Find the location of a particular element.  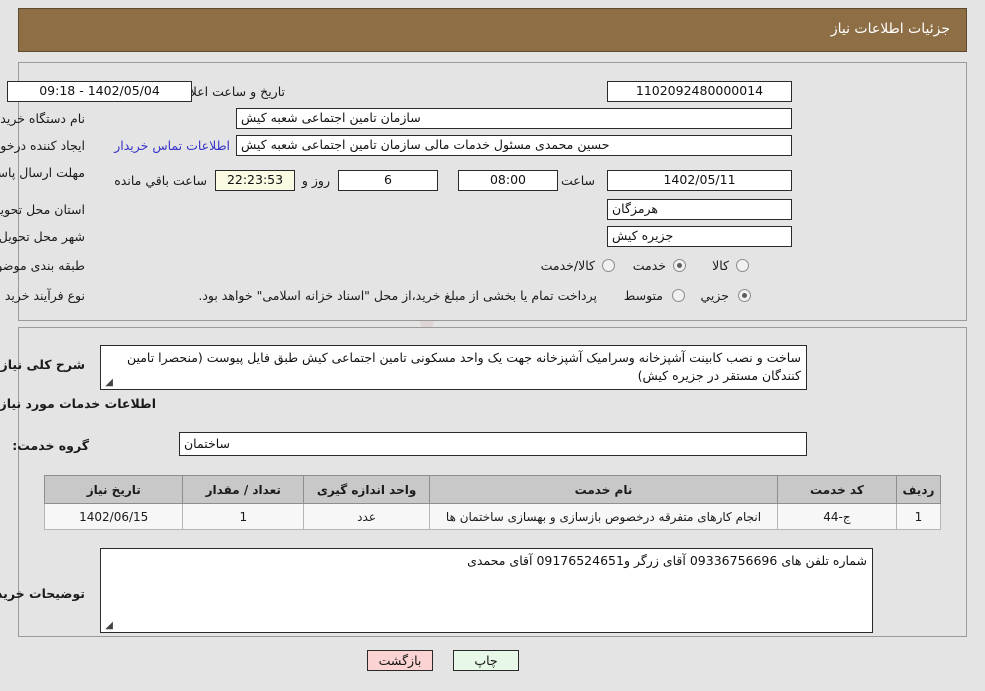

column-header-date: تاریخ نیاز is located at coordinates (113, 489).